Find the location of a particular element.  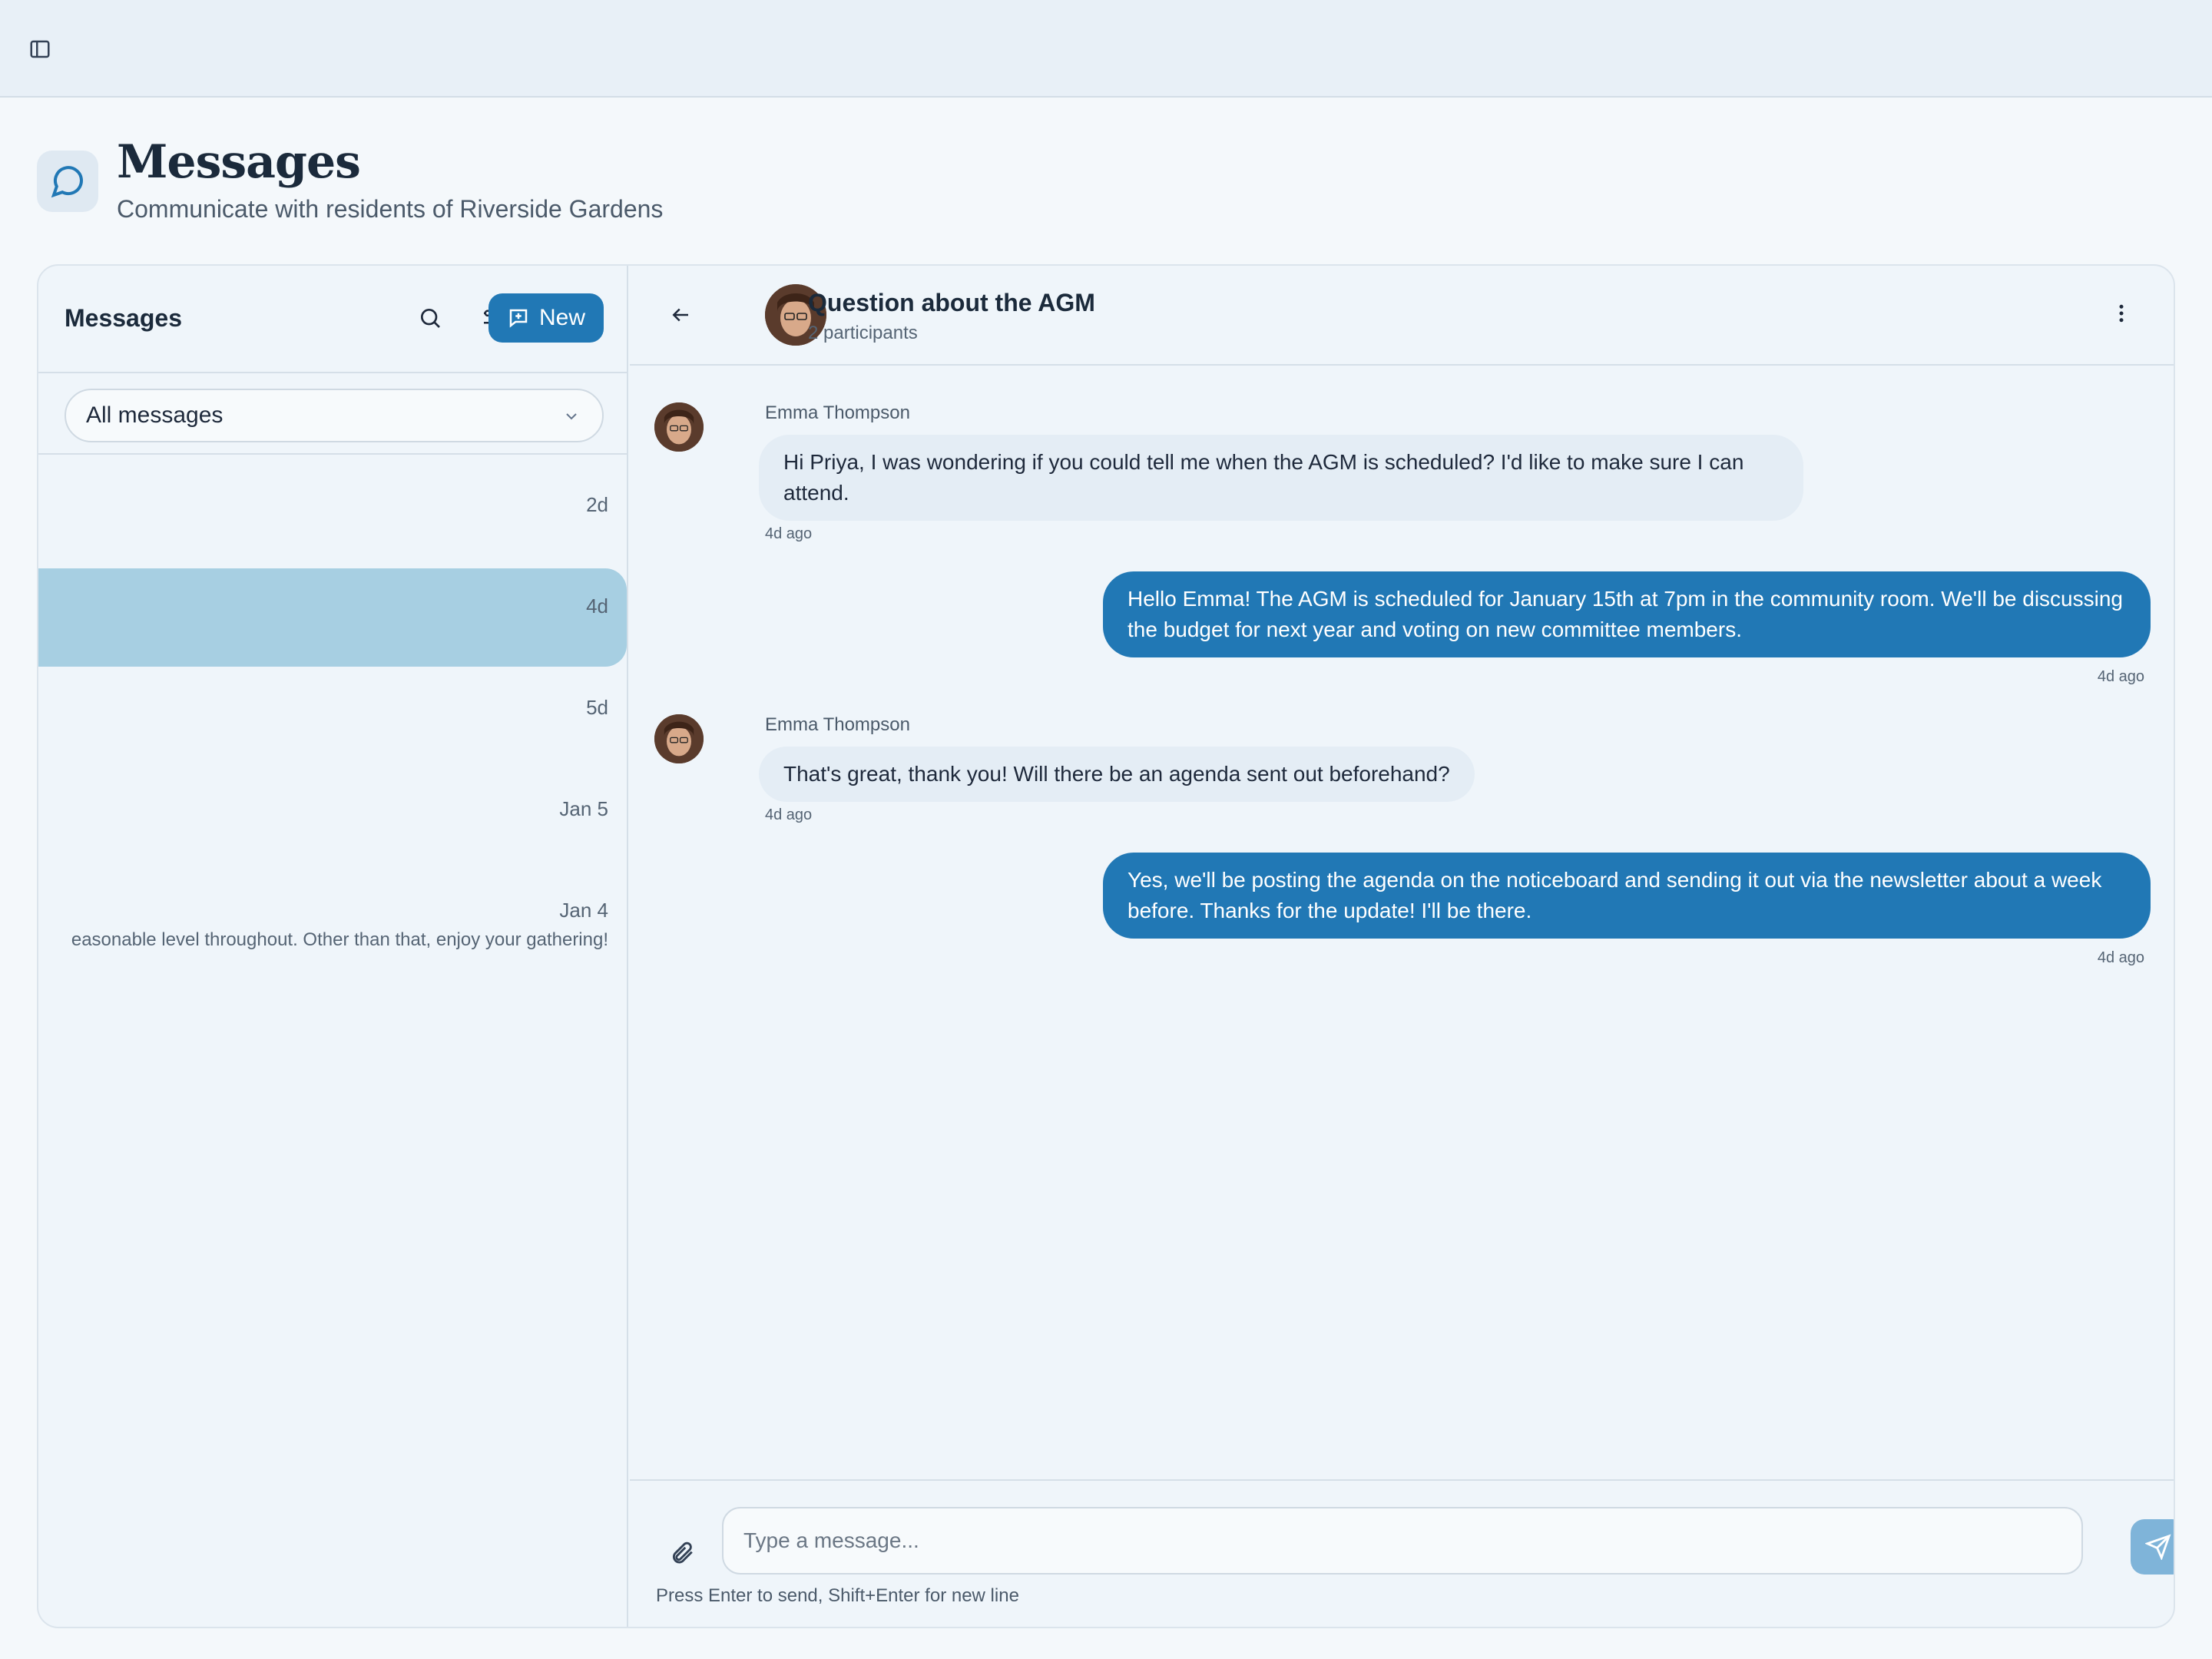

more-options-icon is located at coordinates (2122, 314).